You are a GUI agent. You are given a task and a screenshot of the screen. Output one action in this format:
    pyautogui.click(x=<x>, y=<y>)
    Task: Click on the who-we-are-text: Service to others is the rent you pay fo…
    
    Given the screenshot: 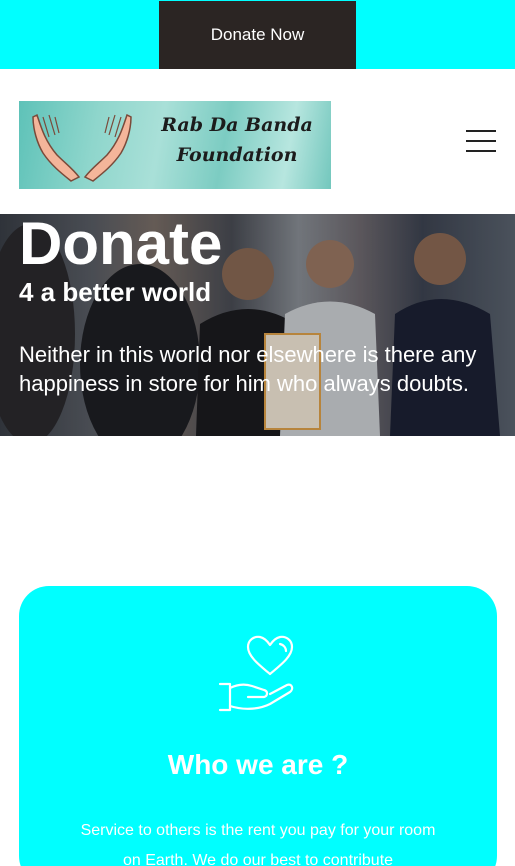 What is the action you would take?
    pyautogui.click(x=258, y=844)
    